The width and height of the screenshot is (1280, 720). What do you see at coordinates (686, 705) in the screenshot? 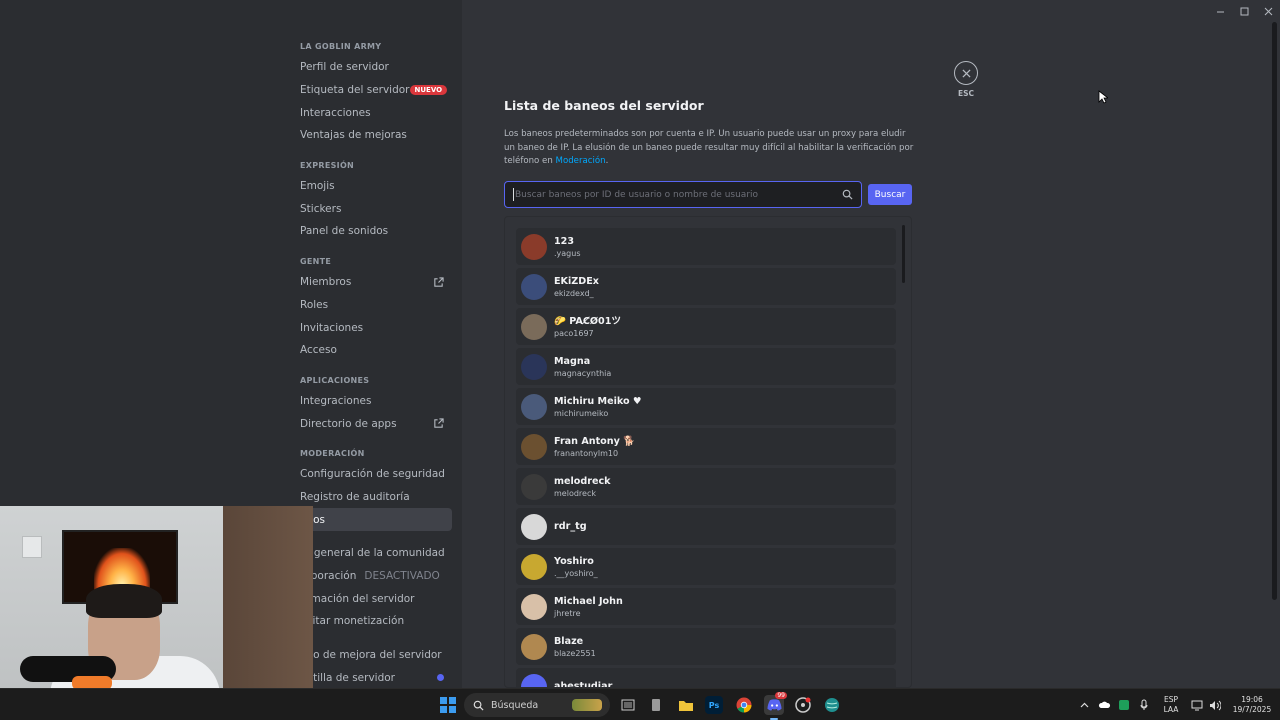
I see `file-explorer-icon` at bounding box center [686, 705].